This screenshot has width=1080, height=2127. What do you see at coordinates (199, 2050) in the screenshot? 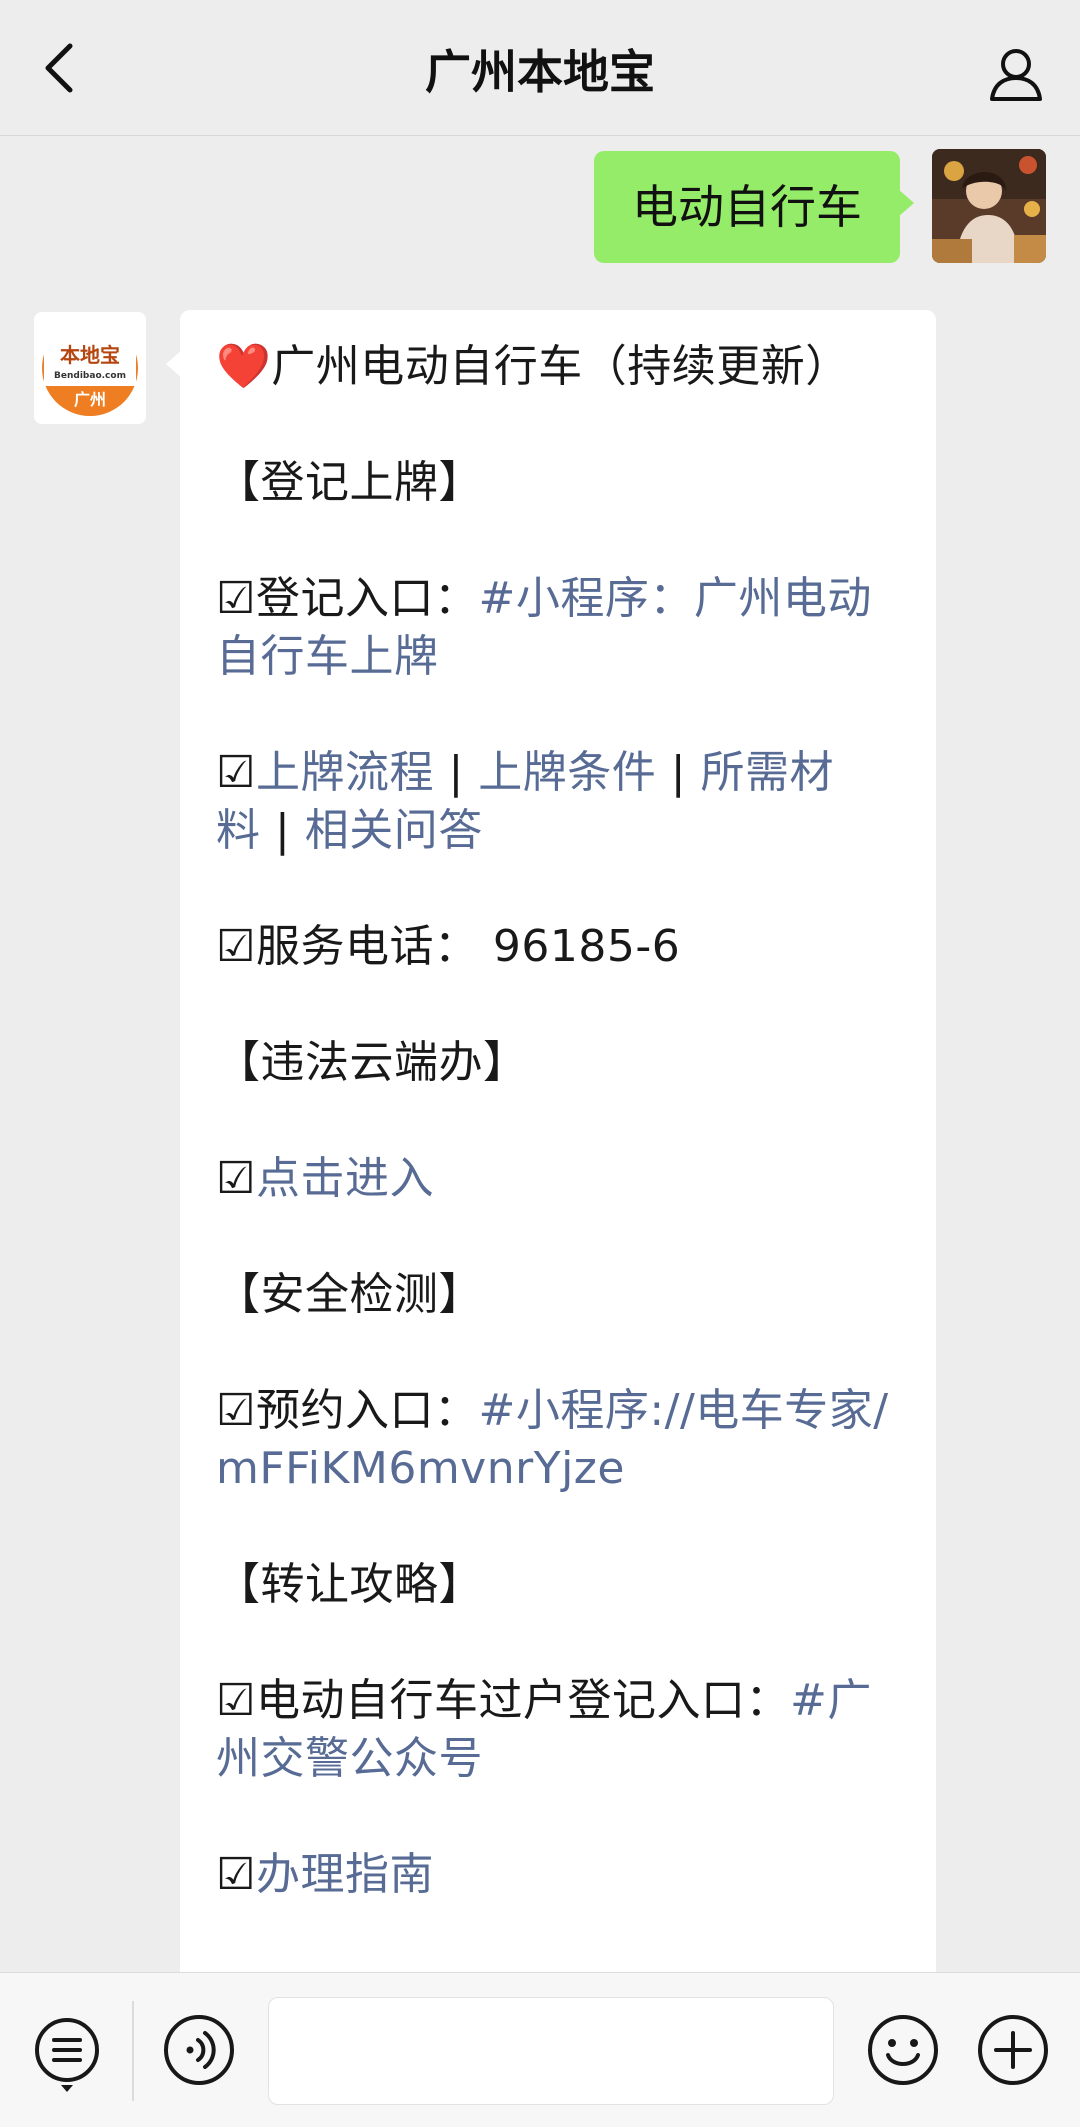
I see `voice-icon` at bounding box center [199, 2050].